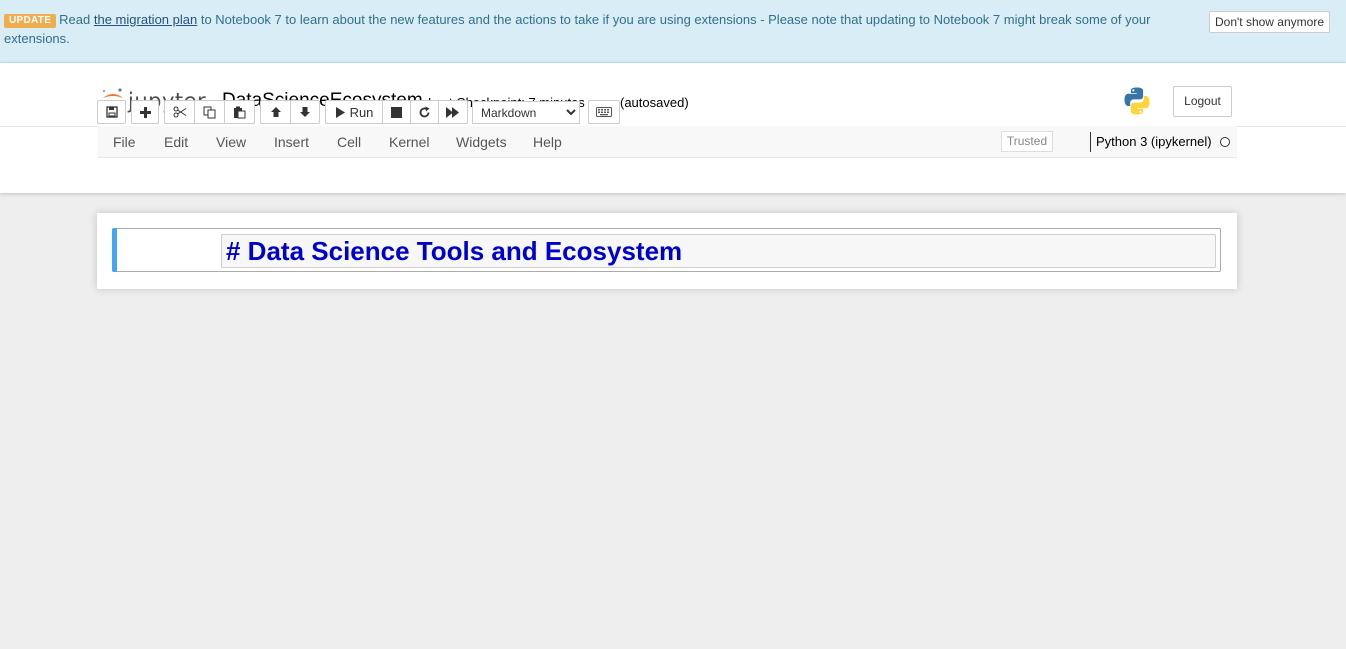  I want to click on command-palette-button, so click(604, 112).